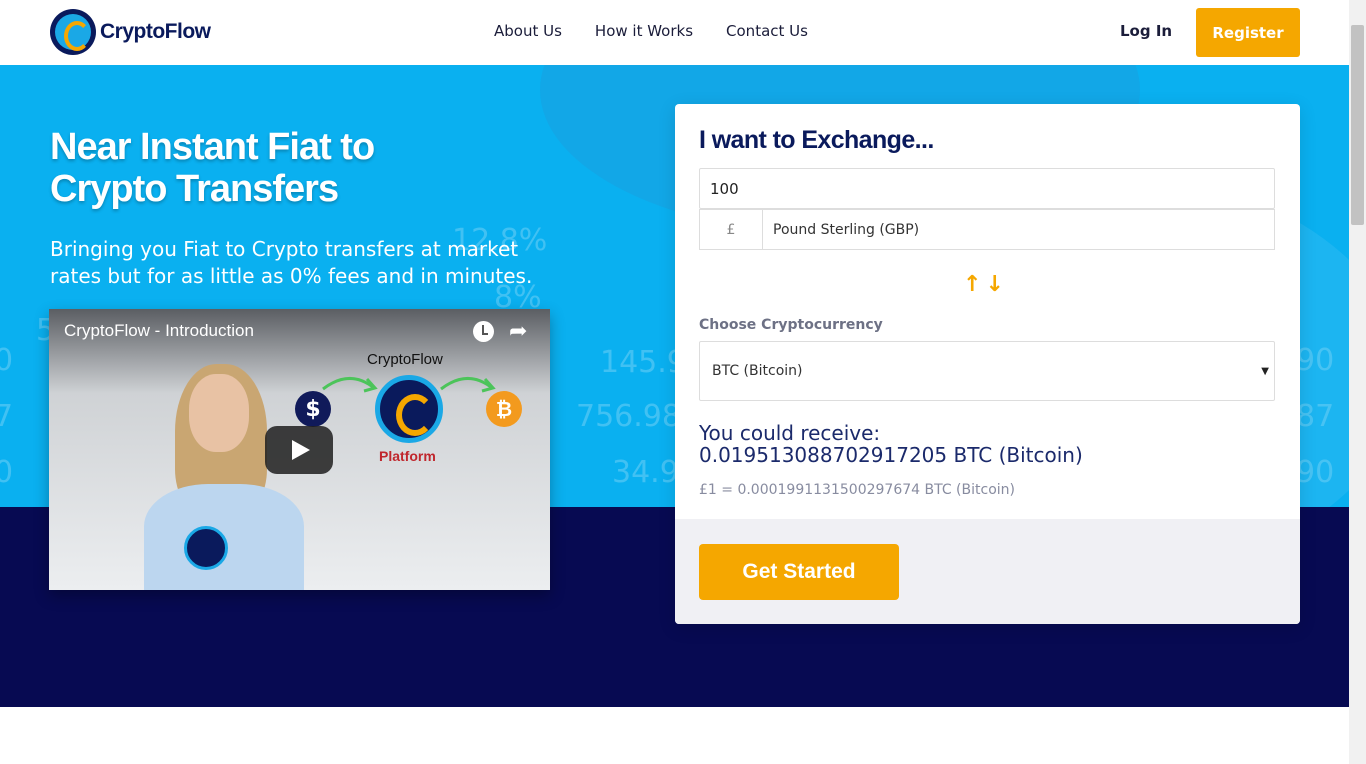  Describe the element at coordinates (155, 31) in the screenshot. I see `brand-name: CryptoFlow` at that location.